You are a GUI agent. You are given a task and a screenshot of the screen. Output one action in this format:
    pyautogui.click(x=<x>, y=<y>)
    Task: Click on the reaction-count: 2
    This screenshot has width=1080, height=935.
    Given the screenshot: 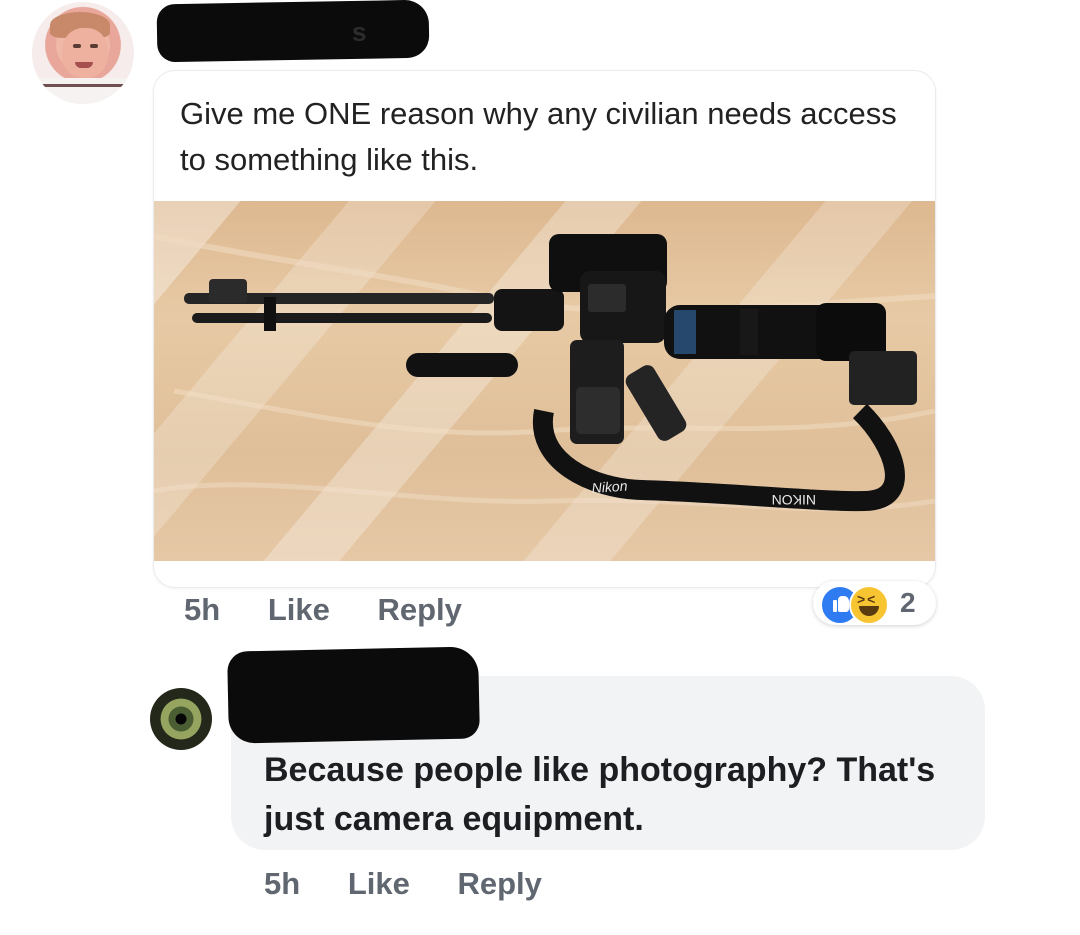 What is the action you would take?
    pyautogui.click(x=908, y=602)
    